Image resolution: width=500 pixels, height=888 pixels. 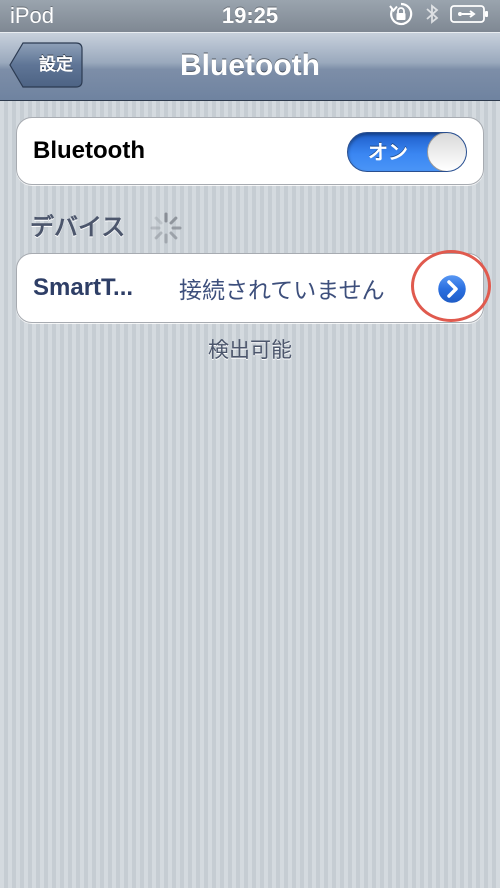 What do you see at coordinates (432, 16) in the screenshot?
I see `bluetooth-icon` at bounding box center [432, 16].